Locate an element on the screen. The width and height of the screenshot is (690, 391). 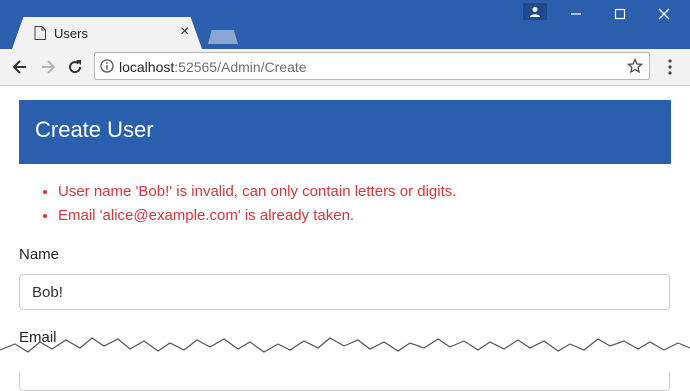
star-icon is located at coordinates (635, 66).